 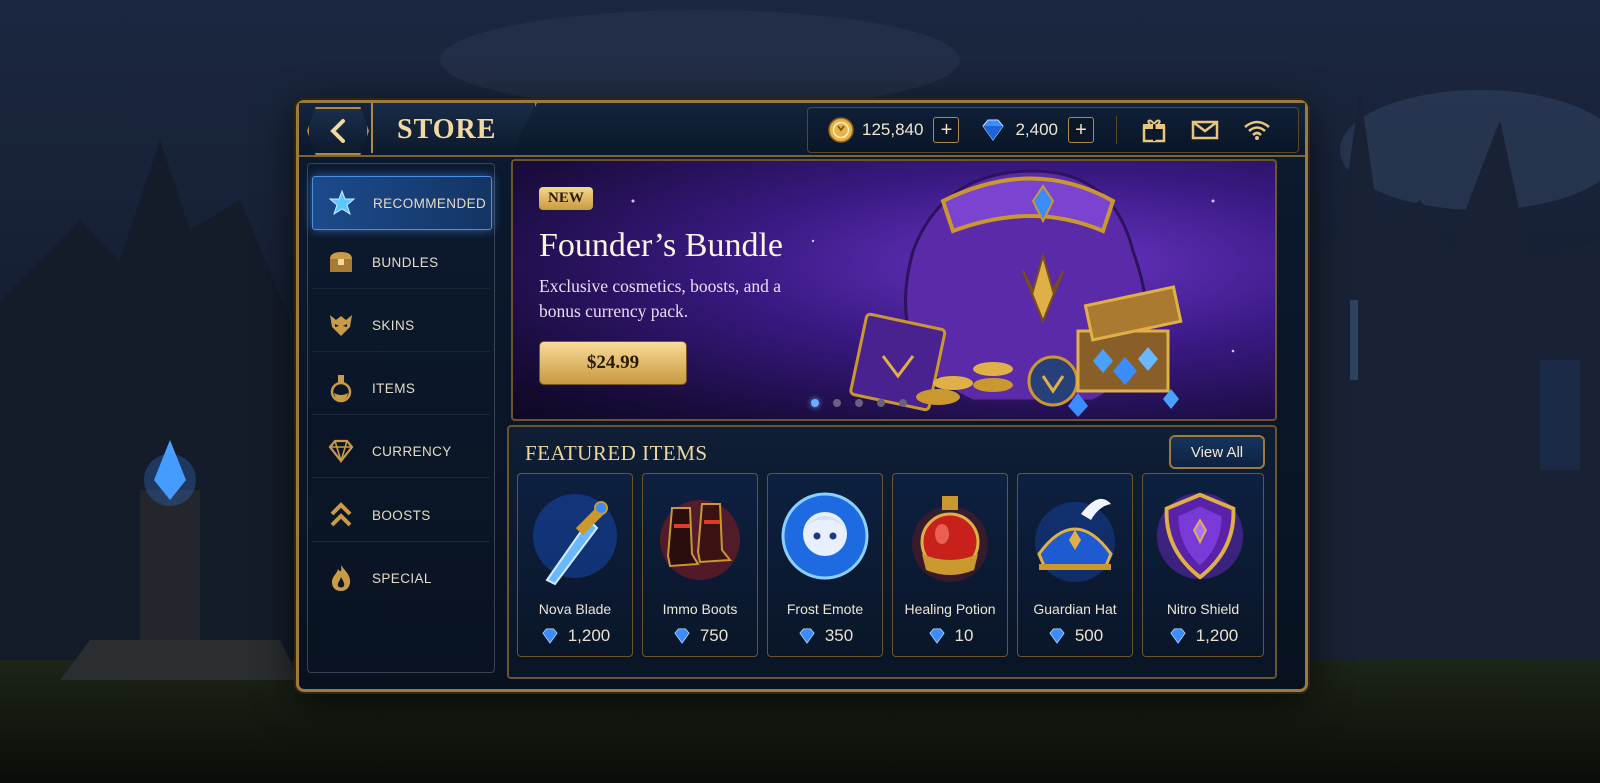 I want to click on item-name: Frost Emote, so click(x=825, y=609).